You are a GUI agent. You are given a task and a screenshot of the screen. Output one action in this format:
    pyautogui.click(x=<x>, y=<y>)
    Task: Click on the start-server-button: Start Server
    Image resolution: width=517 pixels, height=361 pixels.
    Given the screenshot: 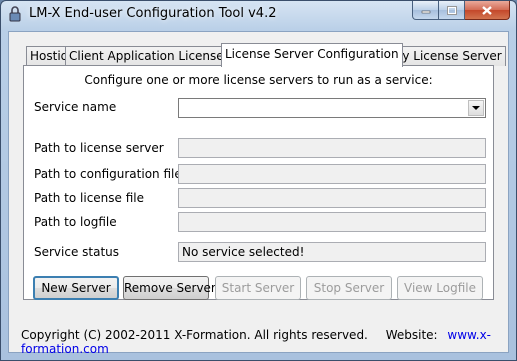 What is the action you would take?
    pyautogui.click(x=258, y=288)
    